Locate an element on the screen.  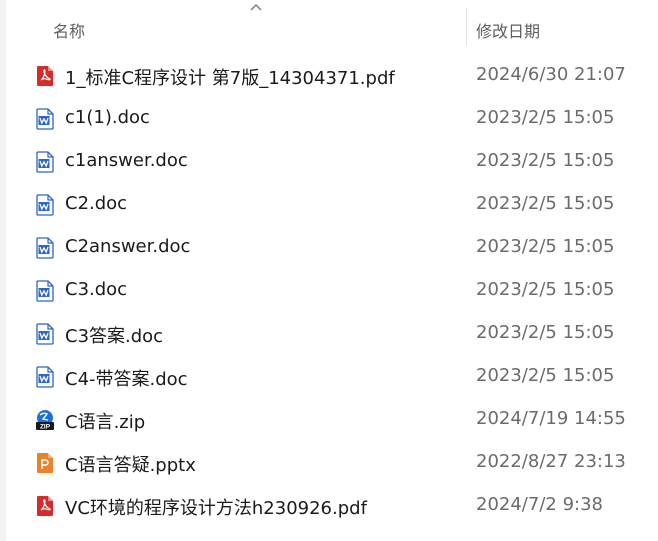
file-row: C3.doc 2023/2/5 15:05 is located at coordinates (332, 290).